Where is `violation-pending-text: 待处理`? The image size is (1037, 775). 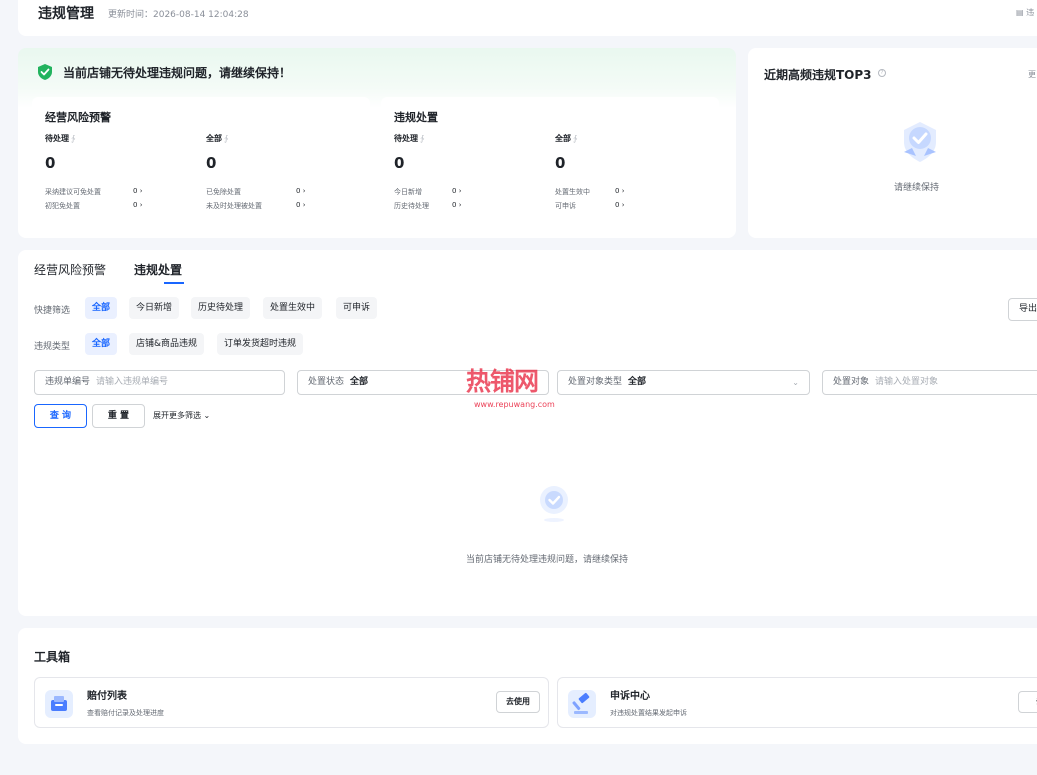 violation-pending-text: 待处理 is located at coordinates (406, 138).